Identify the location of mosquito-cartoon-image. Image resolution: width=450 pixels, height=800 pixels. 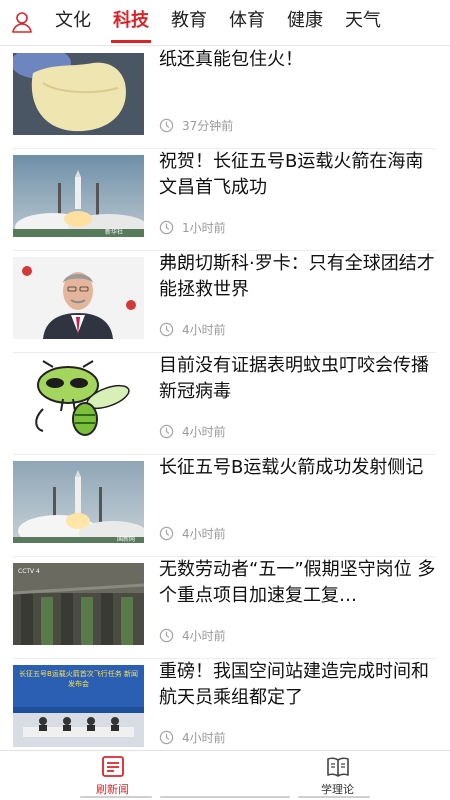
(78, 400).